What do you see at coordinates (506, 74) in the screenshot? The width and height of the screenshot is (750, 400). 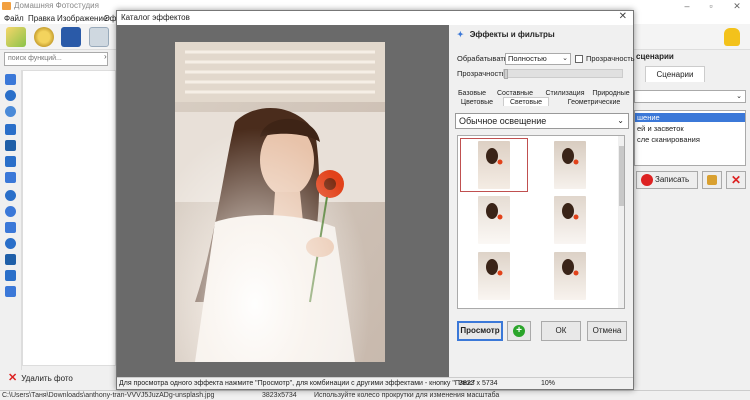 I see `slider-knob` at bounding box center [506, 74].